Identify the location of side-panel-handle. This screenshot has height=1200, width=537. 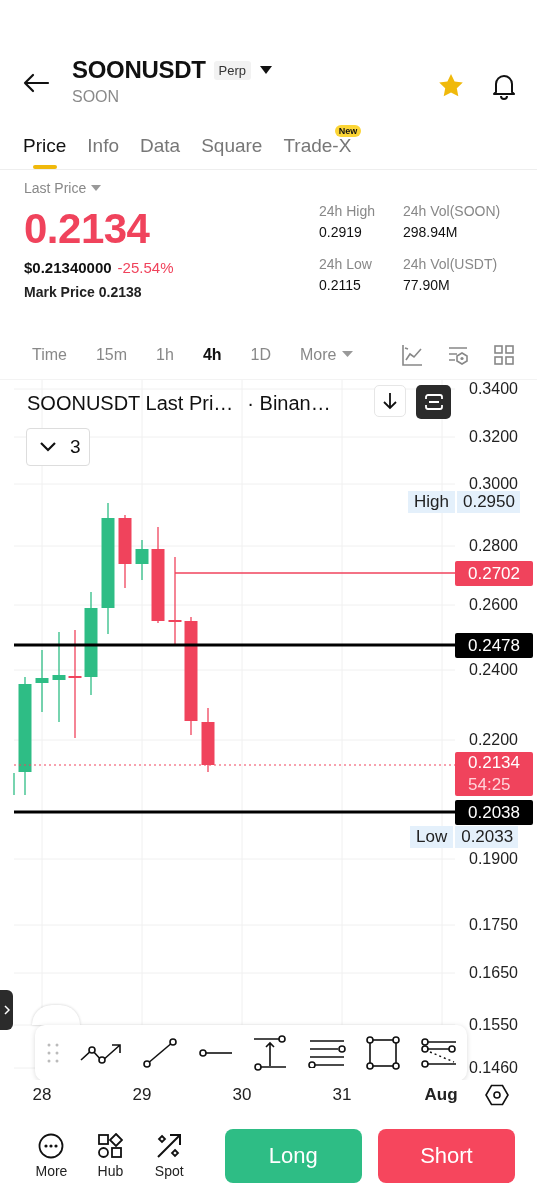
(6, 1010).